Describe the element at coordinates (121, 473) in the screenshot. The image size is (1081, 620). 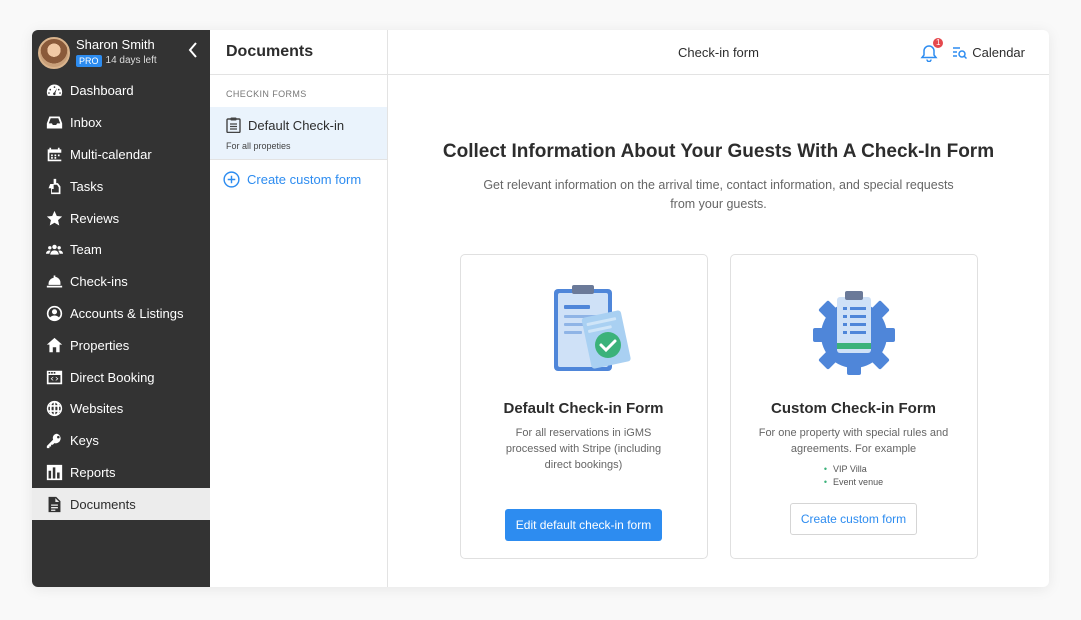
I see `sidebar-item-reports: Reports` at that location.